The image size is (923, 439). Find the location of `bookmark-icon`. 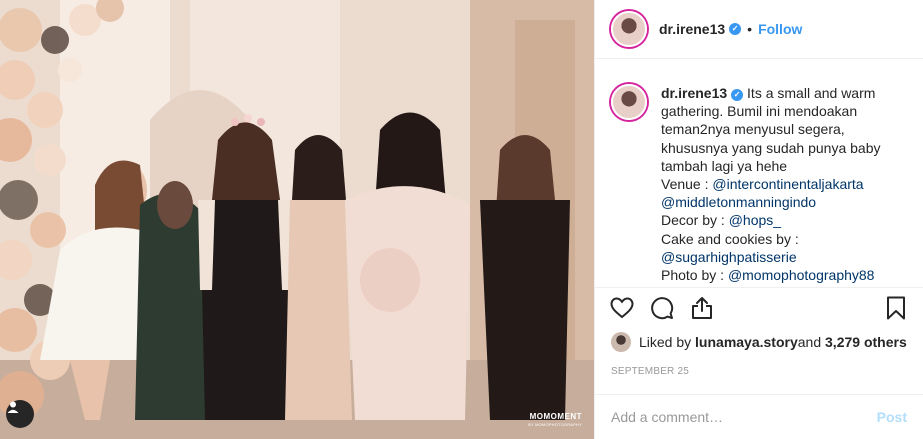

bookmark-icon is located at coordinates (896, 307).